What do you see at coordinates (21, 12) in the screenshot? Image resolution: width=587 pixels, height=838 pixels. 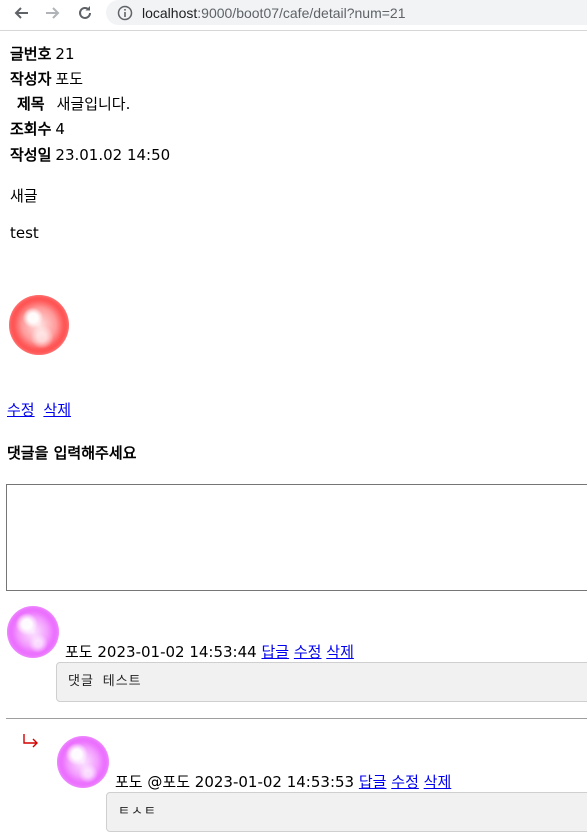 I see `back-arrow-icon` at bounding box center [21, 12].